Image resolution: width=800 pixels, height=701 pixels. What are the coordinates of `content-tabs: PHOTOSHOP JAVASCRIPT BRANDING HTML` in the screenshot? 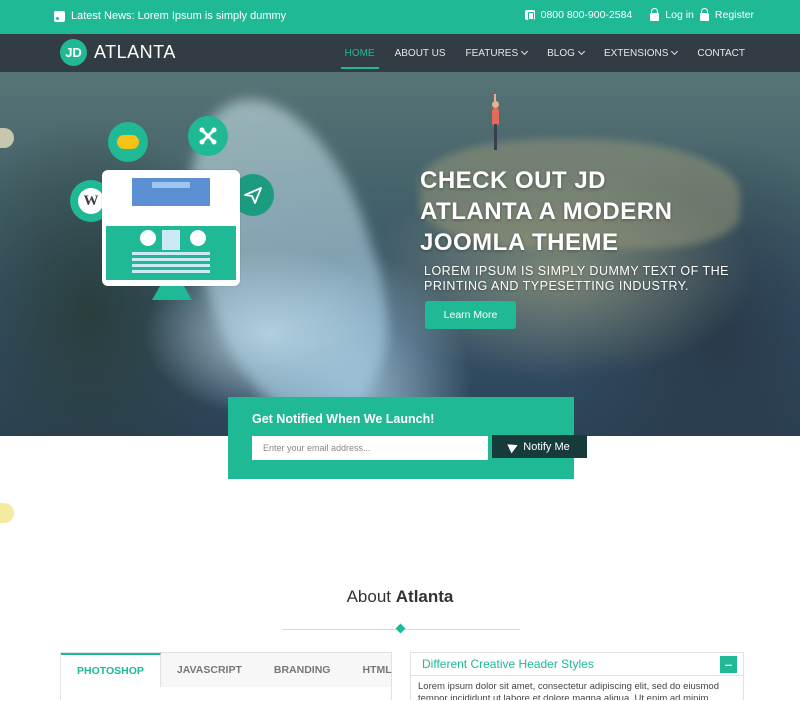 It's located at (226, 676).